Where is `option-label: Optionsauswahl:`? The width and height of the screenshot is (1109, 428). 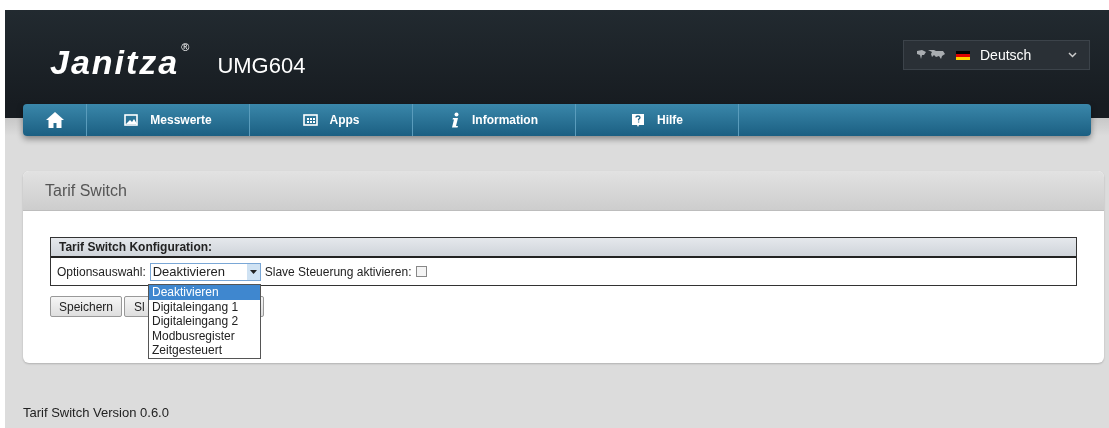 option-label: Optionsauswahl: is located at coordinates (101, 272).